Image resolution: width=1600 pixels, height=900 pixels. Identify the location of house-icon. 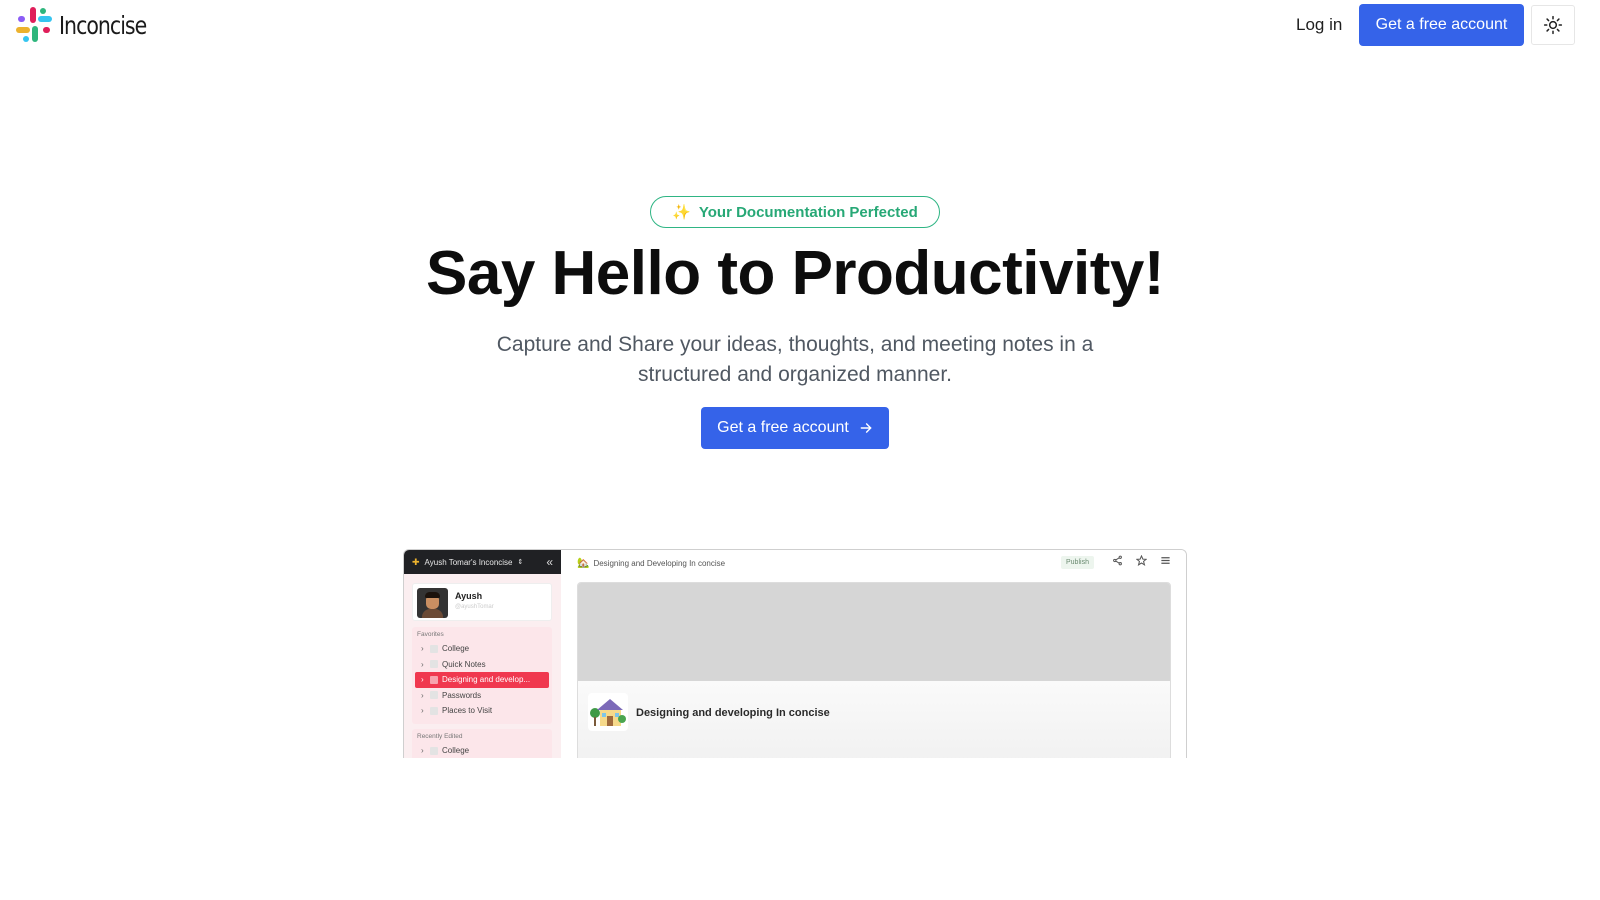
(608, 712).